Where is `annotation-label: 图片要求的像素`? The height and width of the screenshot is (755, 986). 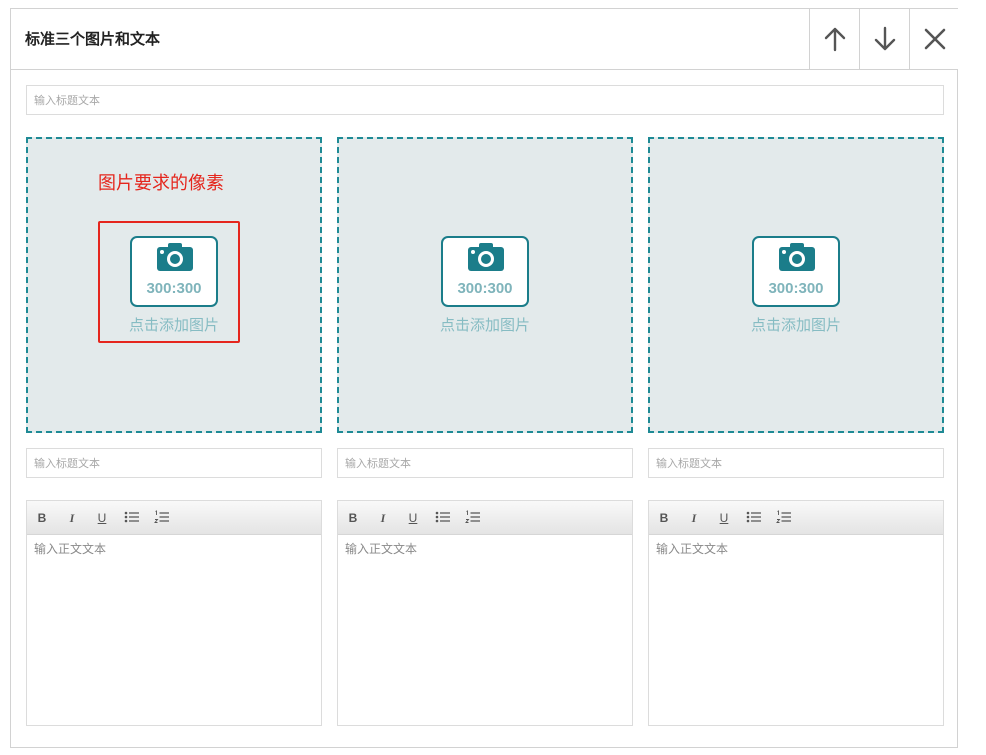
annotation-label: 图片要求的像素 is located at coordinates (161, 183).